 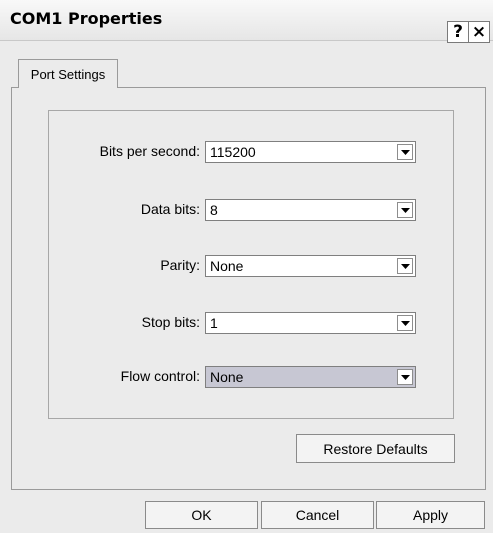 What do you see at coordinates (86, 18) in the screenshot?
I see `window-title: COM1 Properties` at bounding box center [86, 18].